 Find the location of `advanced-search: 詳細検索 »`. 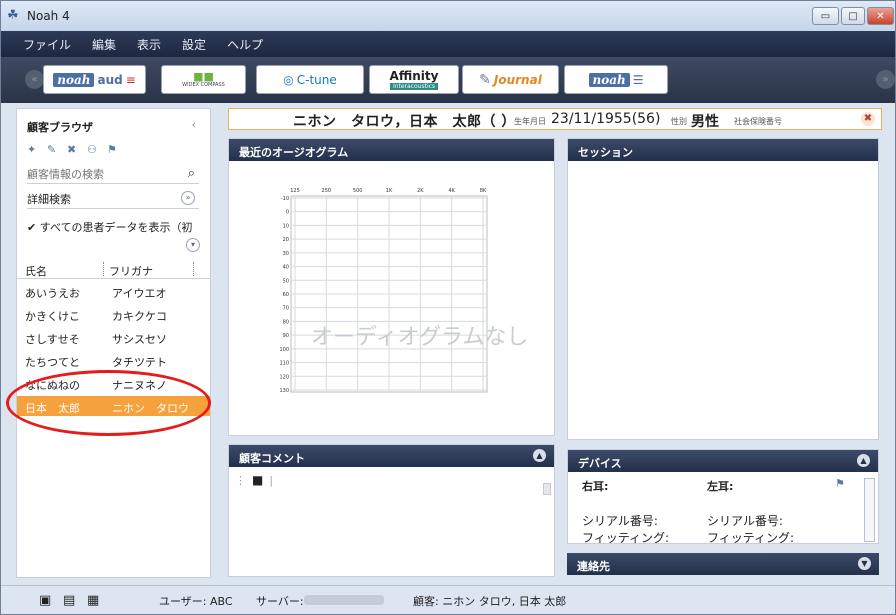

advanced-search: 詳細検索 » is located at coordinates (113, 200).